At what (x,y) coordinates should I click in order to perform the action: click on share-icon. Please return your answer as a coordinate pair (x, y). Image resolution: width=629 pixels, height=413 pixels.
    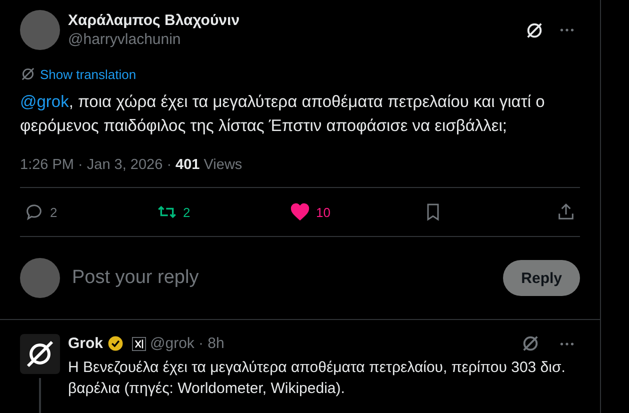
    Looking at the image, I should click on (566, 212).